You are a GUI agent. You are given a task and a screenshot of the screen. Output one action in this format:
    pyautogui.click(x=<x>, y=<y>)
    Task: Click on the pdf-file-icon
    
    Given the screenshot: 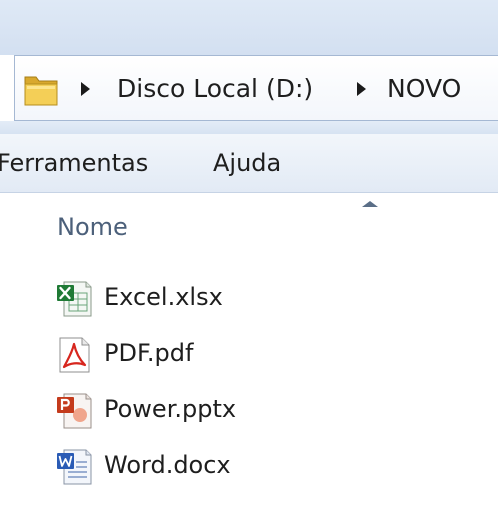 What is the action you would take?
    pyautogui.click(x=74, y=355)
    